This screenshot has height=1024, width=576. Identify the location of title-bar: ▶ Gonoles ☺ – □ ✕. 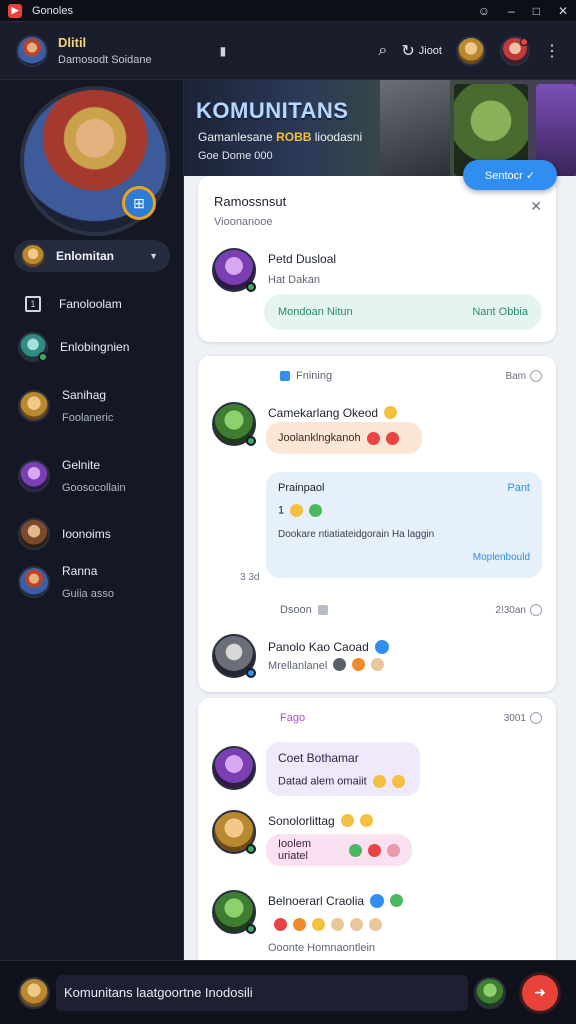
(288, 11).